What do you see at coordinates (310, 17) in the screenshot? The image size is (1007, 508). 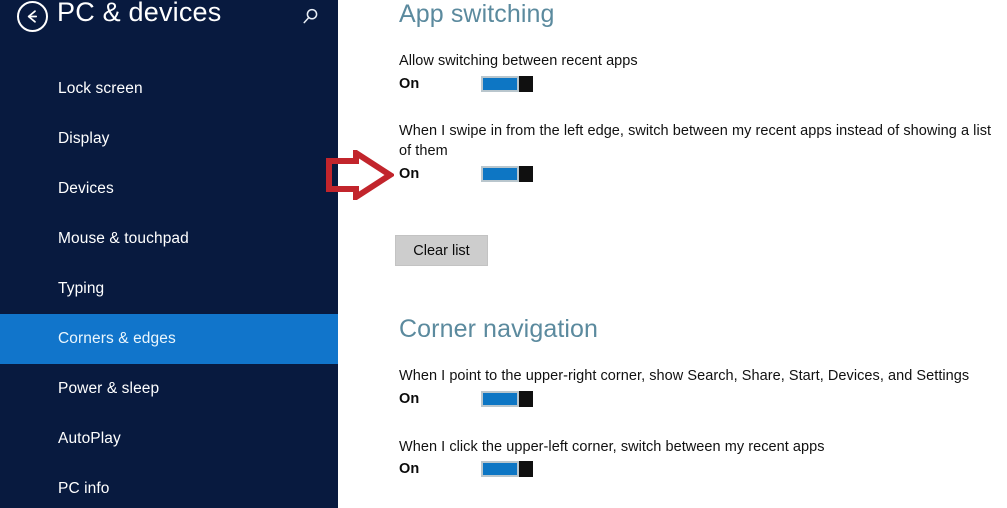 I see `search-icon` at bounding box center [310, 17].